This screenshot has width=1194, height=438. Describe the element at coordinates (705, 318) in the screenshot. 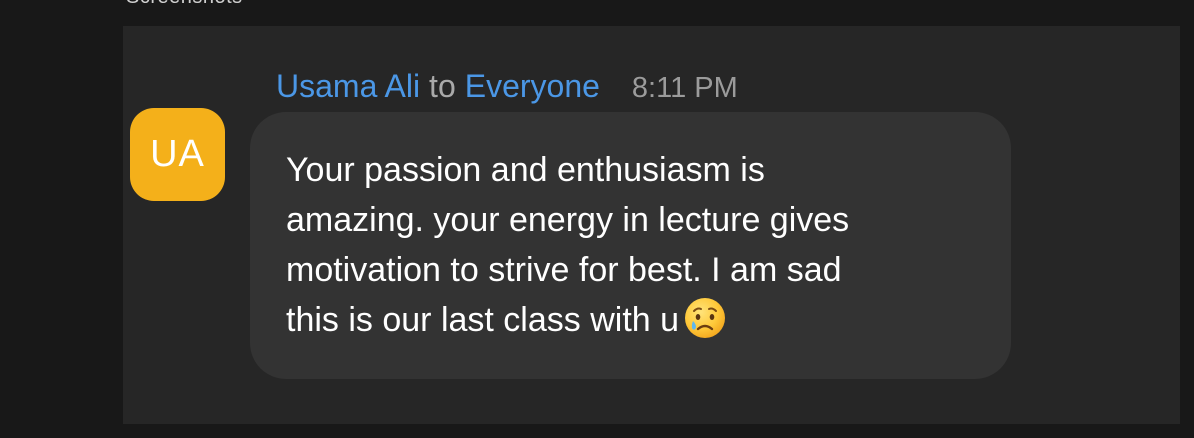

I see `sad-but-relieved-face-emoji-icon` at that location.